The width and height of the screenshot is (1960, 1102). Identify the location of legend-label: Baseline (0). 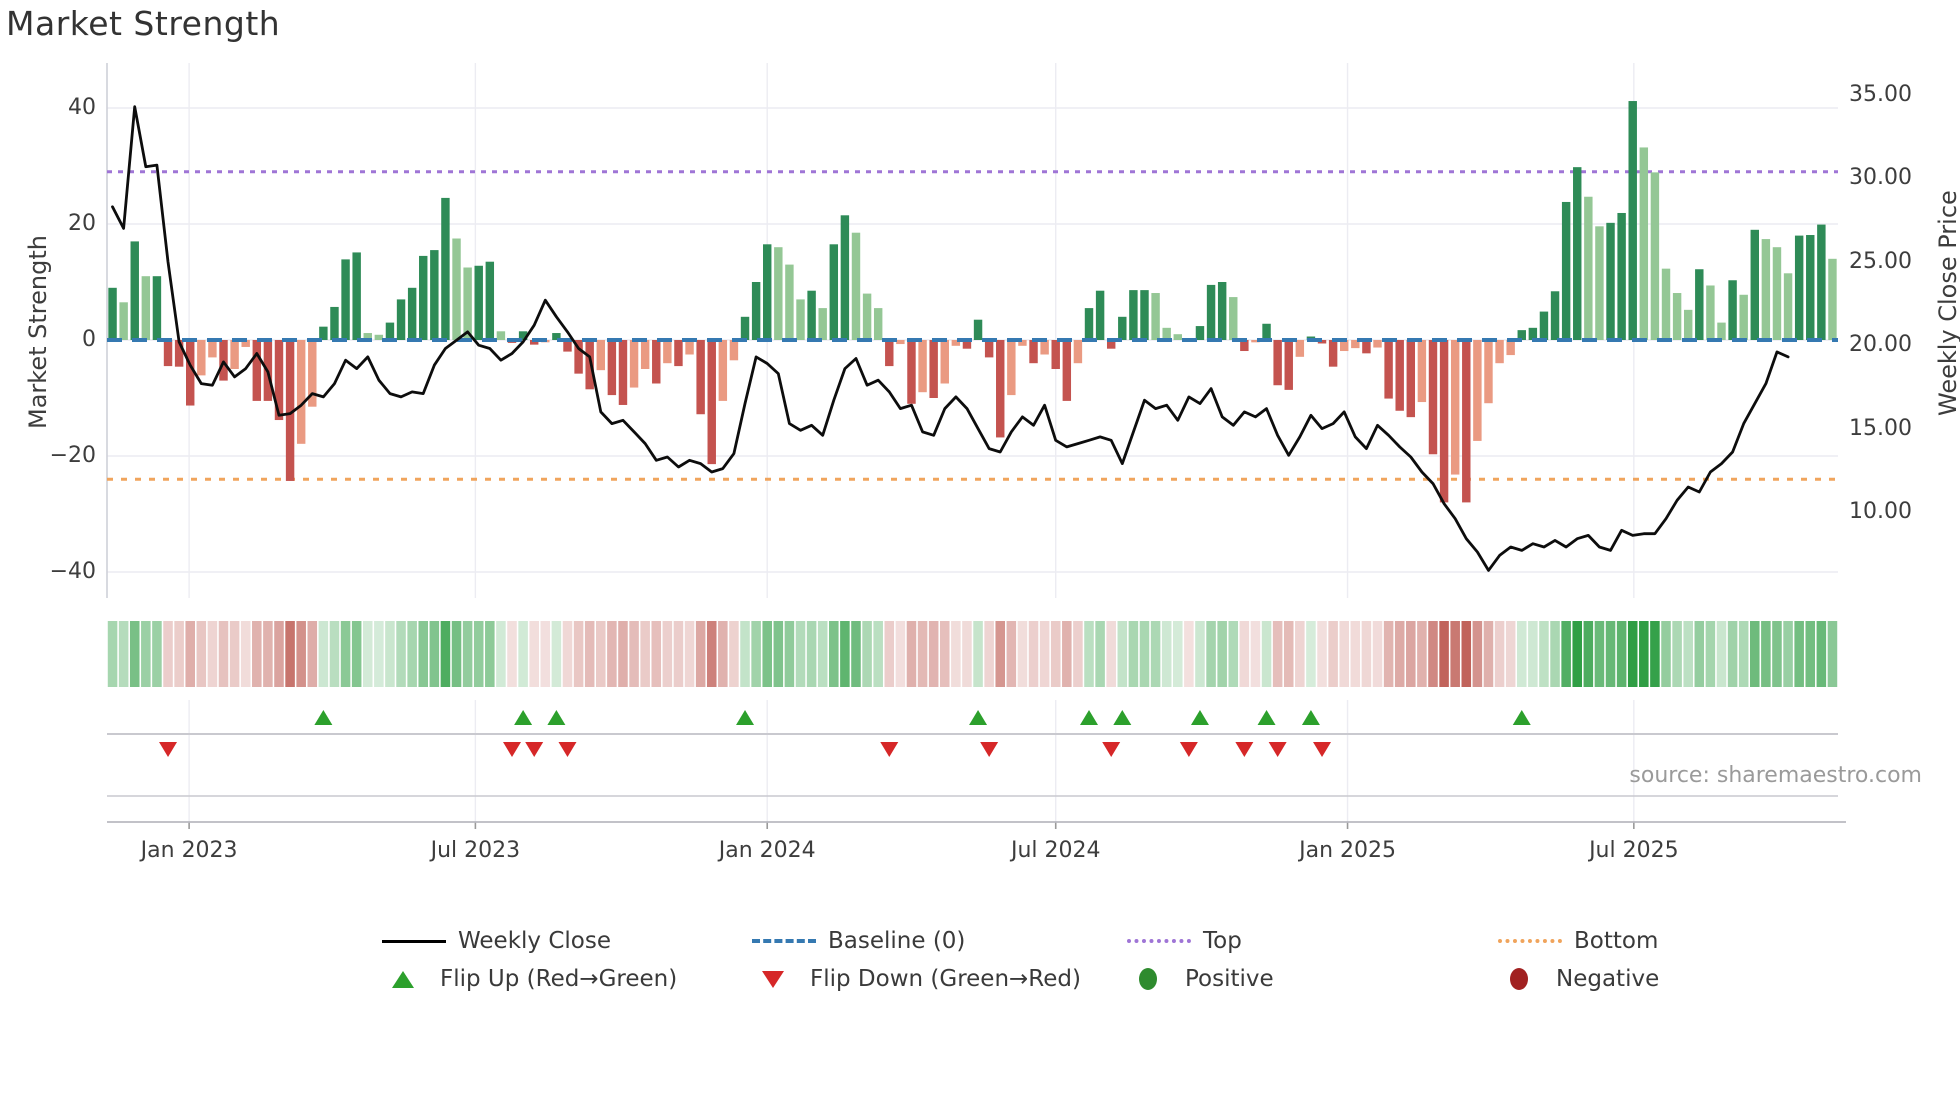
(897, 941).